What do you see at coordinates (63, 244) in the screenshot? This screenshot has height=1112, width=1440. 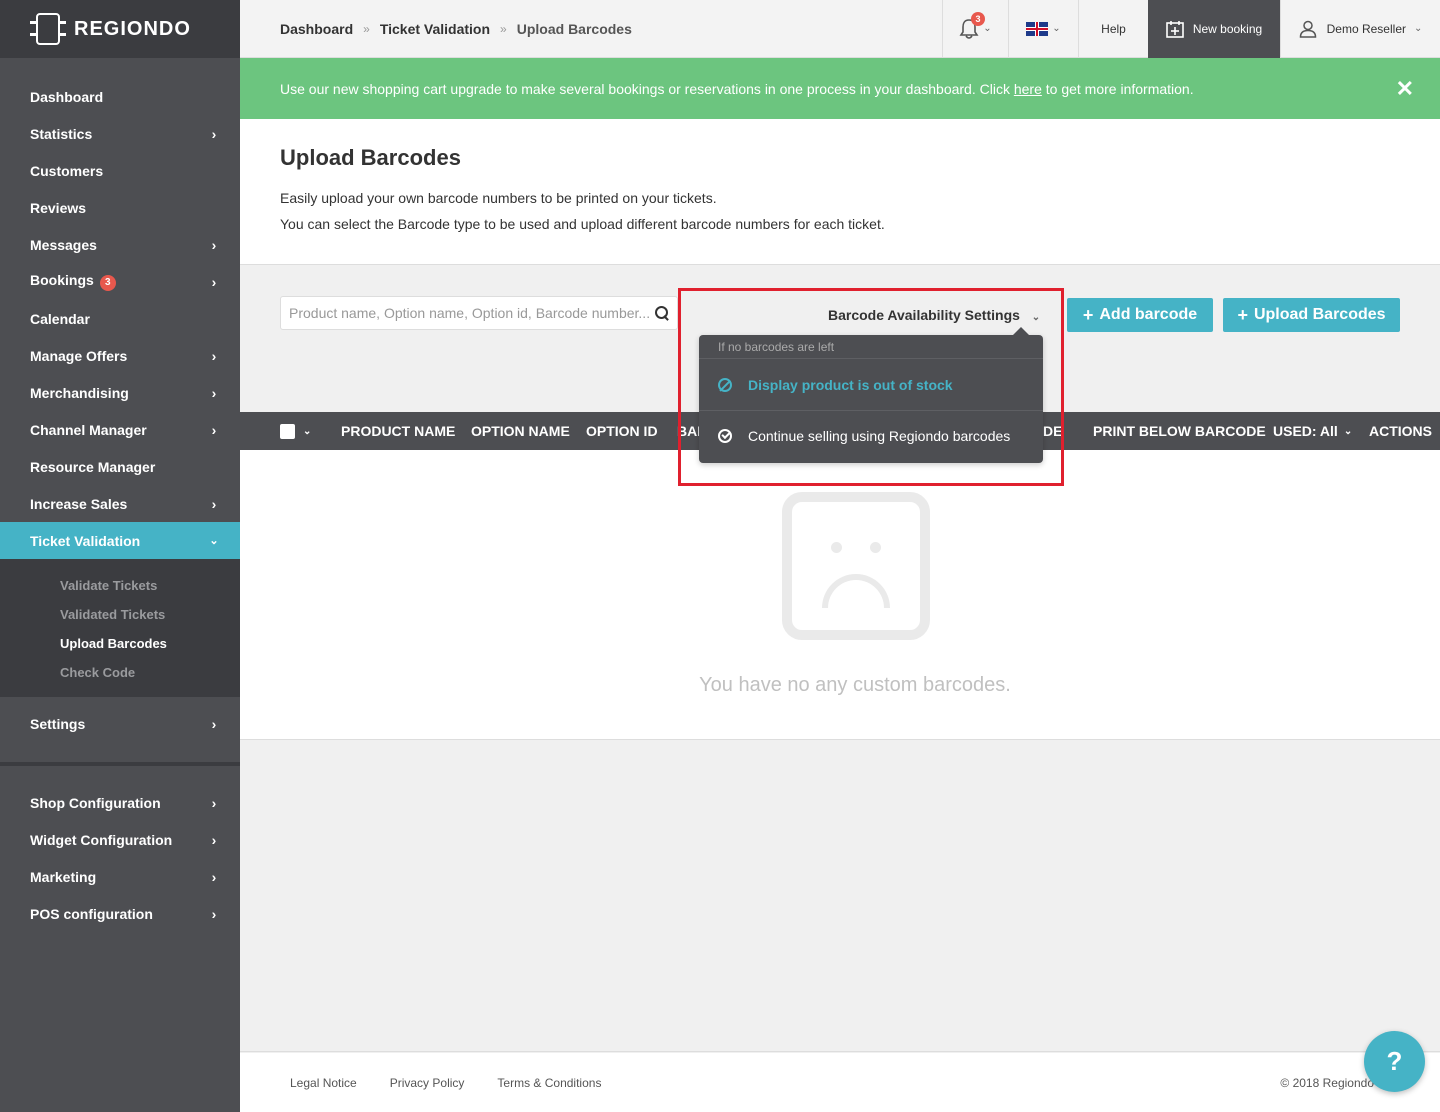 I see `sidebar-item-label: Messages` at bounding box center [63, 244].